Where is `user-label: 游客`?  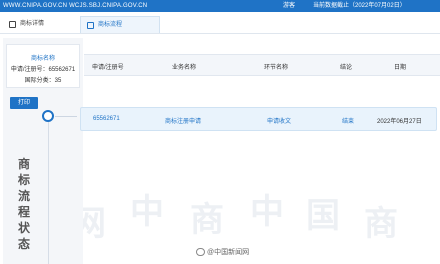
user-label: 游客 is located at coordinates (289, 6).